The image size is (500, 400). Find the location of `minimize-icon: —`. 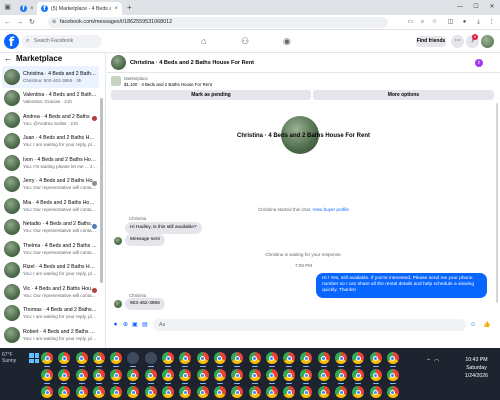

minimize-icon: — is located at coordinates (460, 7).